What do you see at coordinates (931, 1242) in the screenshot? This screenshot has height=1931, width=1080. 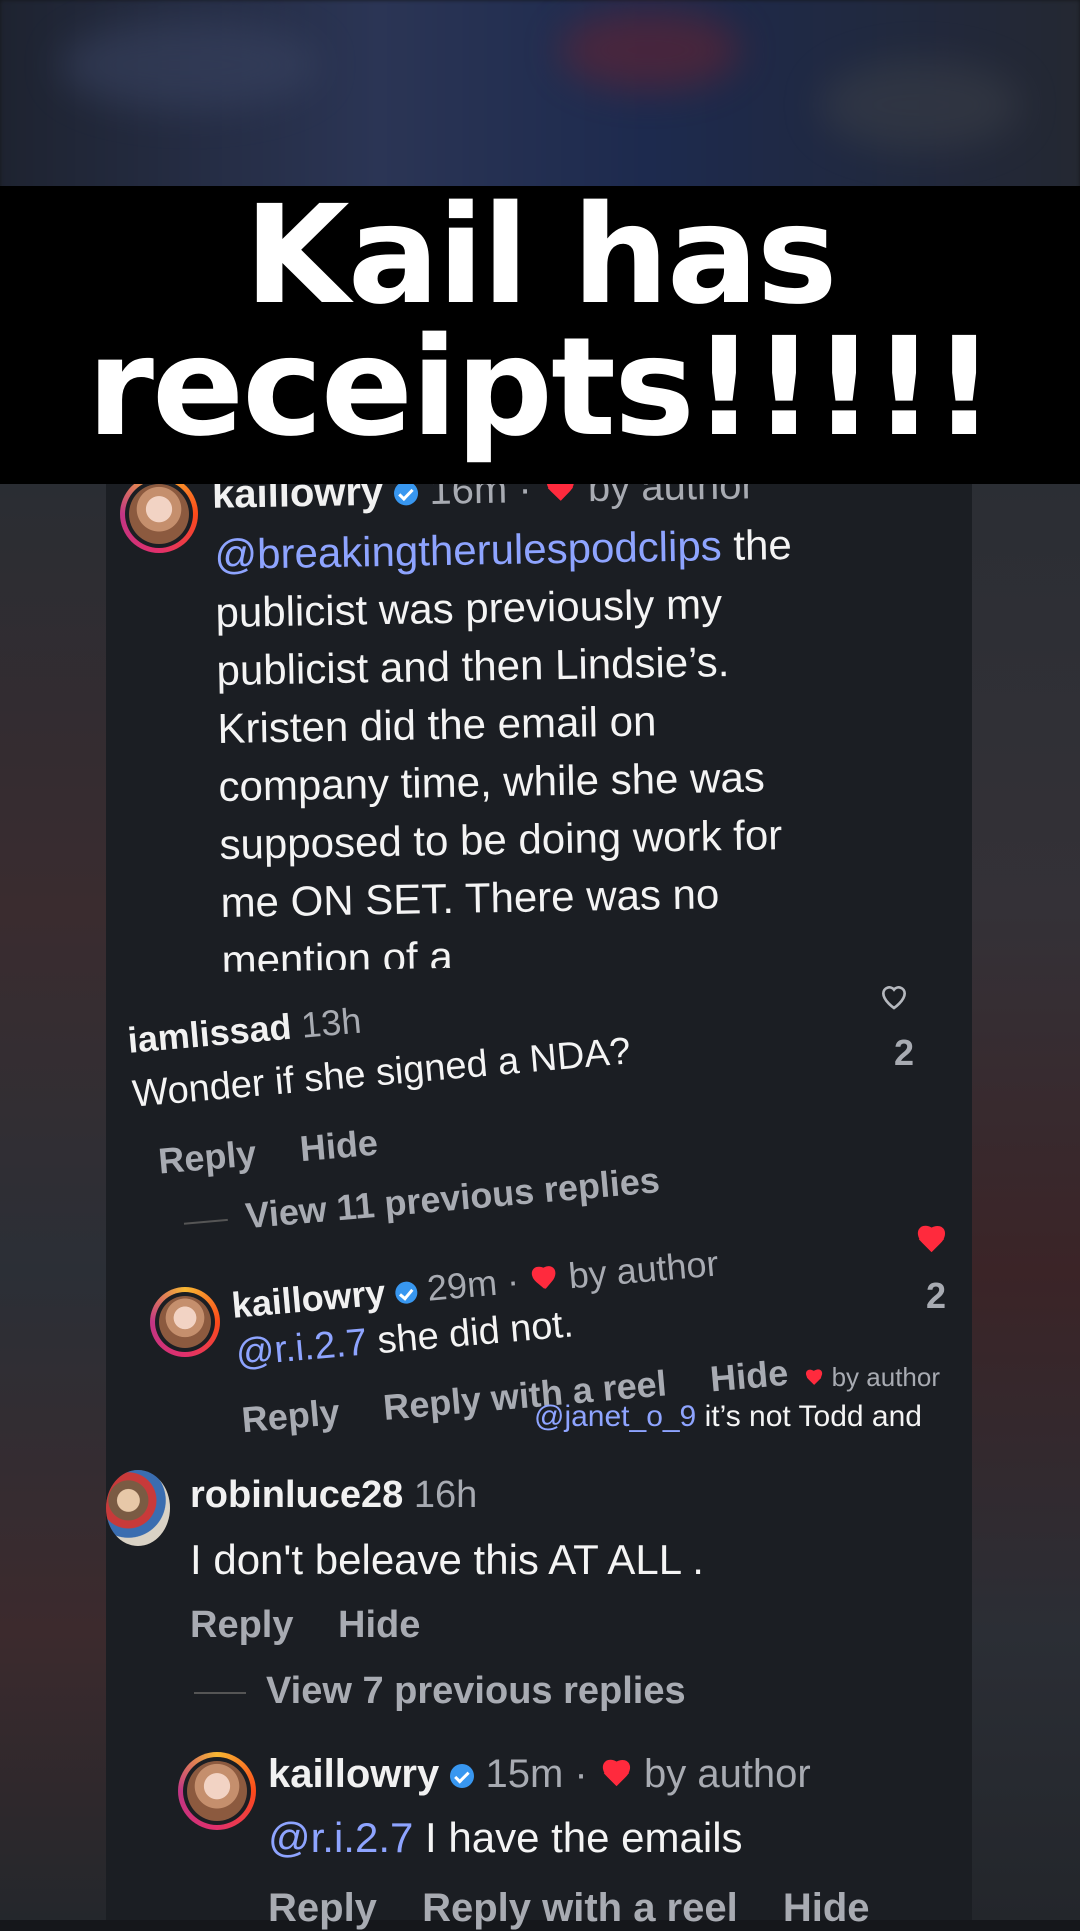 I see `liked-heart-icon` at bounding box center [931, 1242].